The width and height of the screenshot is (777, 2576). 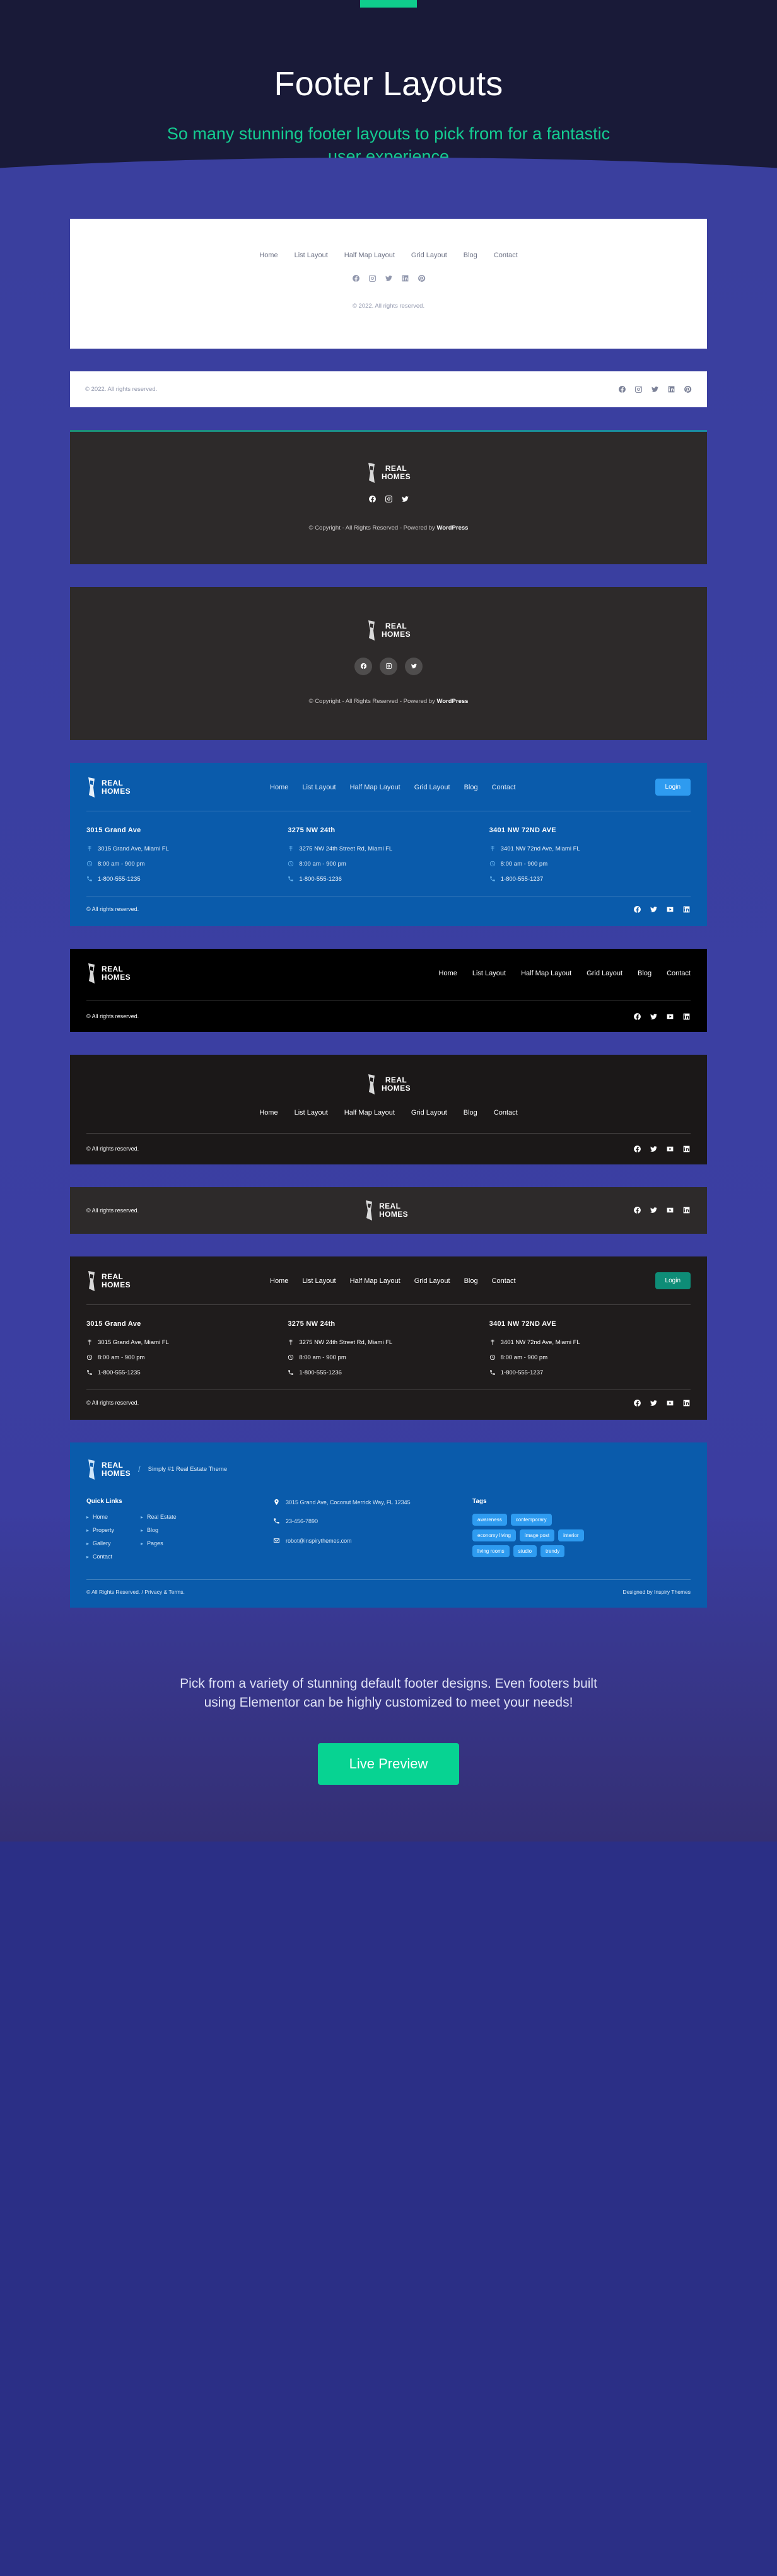 What do you see at coordinates (109, 974) in the screenshot?
I see `footer6-logo: REAL HOMES` at bounding box center [109, 974].